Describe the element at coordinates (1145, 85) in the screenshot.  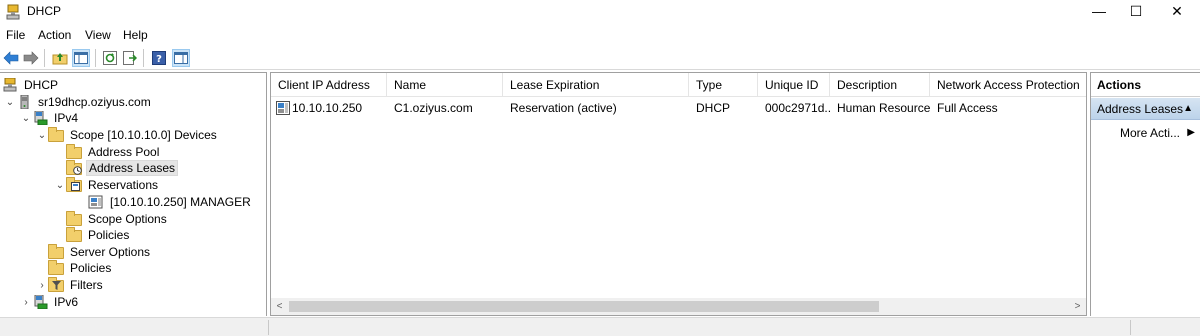
I see `actions-title: Actions` at that location.